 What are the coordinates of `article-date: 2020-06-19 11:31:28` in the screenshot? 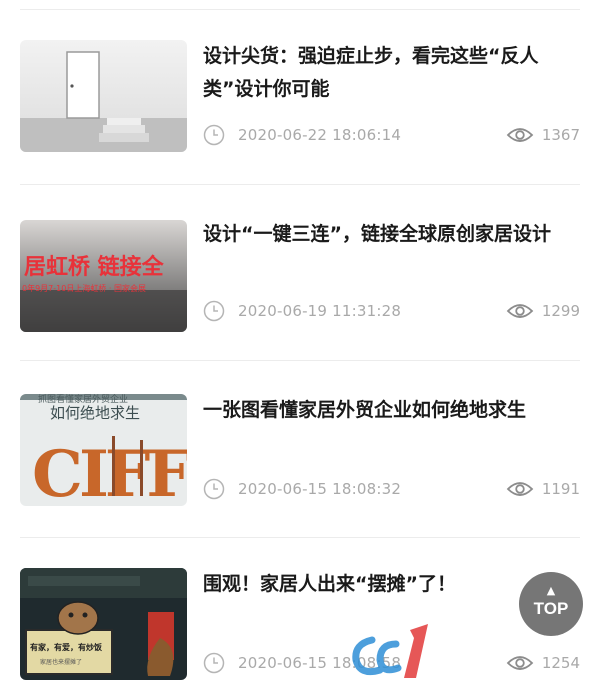 It's located at (320, 311).